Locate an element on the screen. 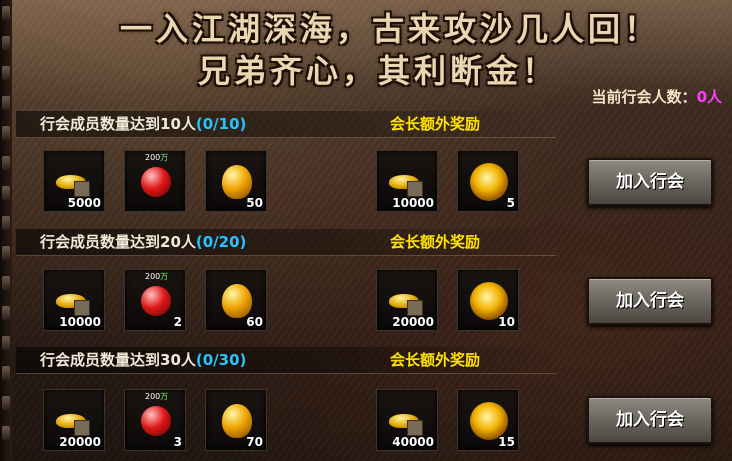 The image size is (732, 461). join-guild-button-2: 加入行会 is located at coordinates (650, 301).